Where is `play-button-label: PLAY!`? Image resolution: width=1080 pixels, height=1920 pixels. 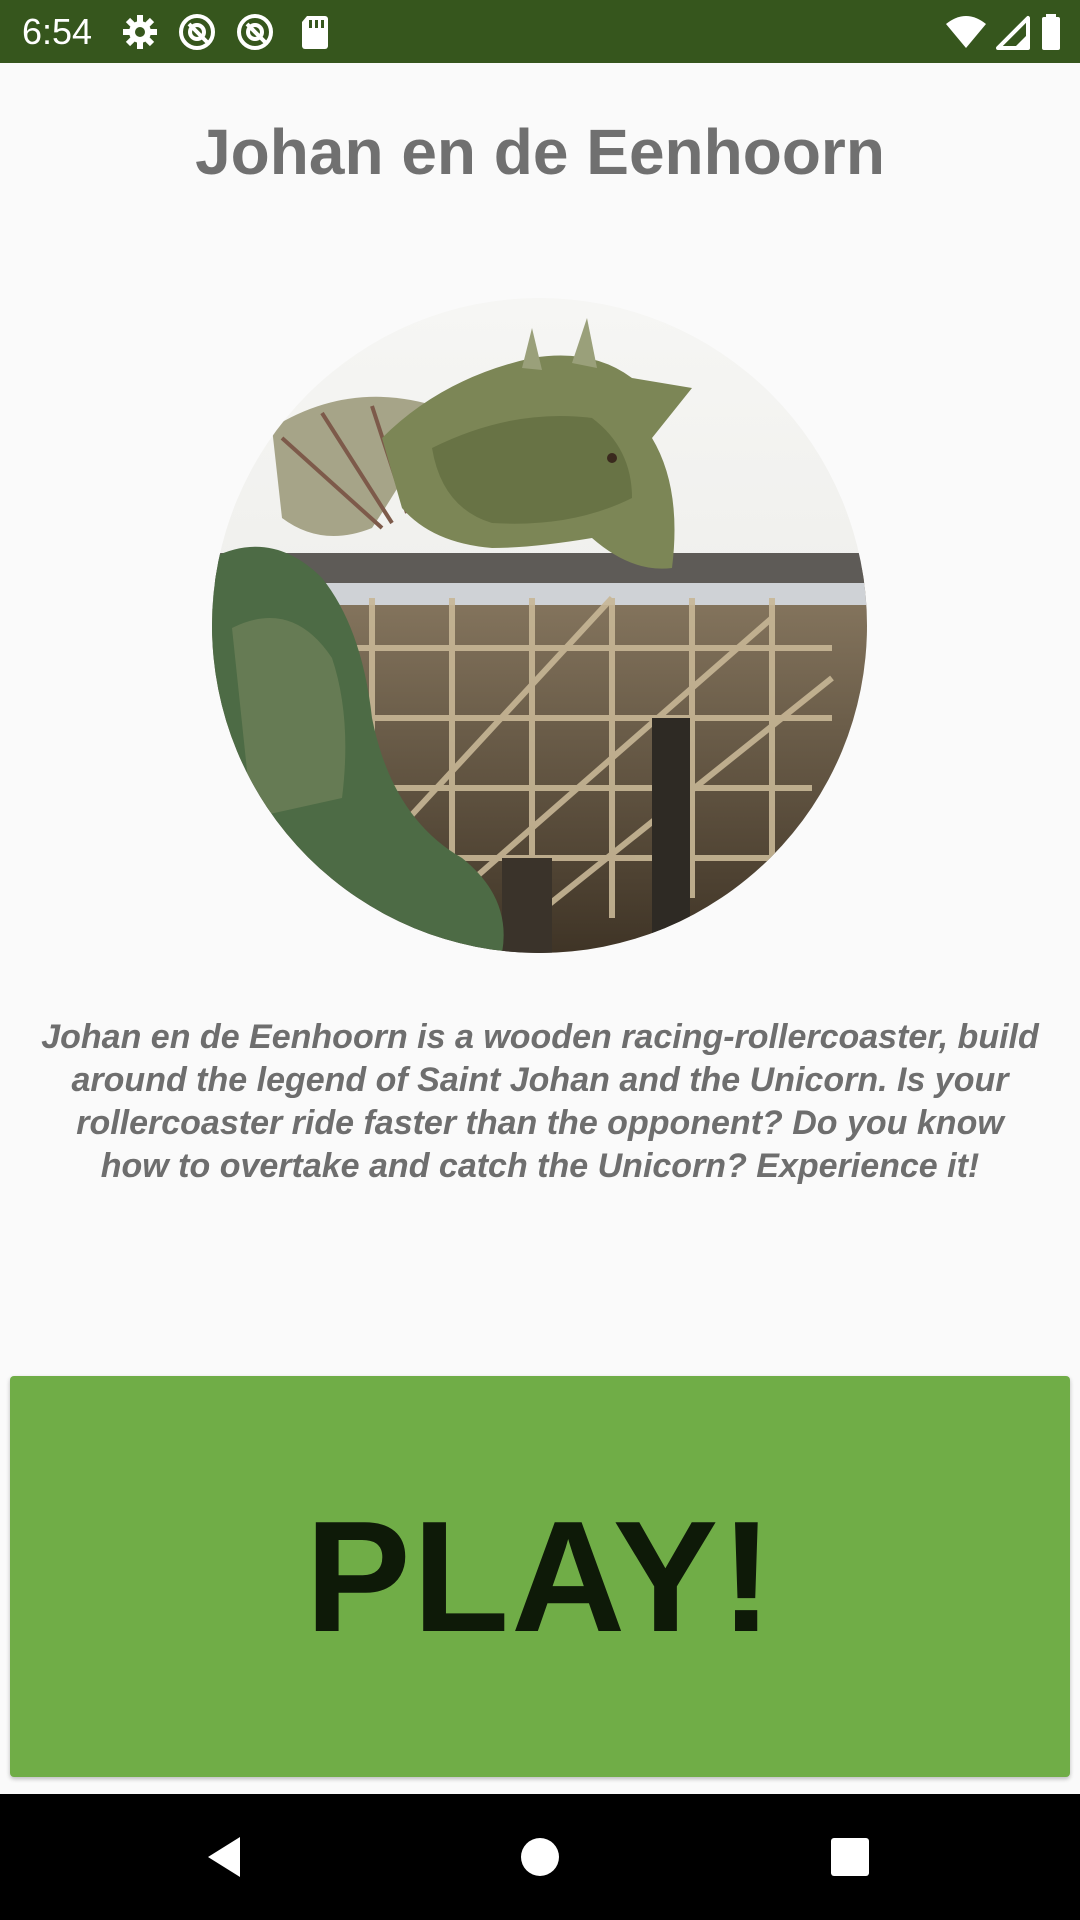
play-button-label: PLAY! is located at coordinates (540, 1576).